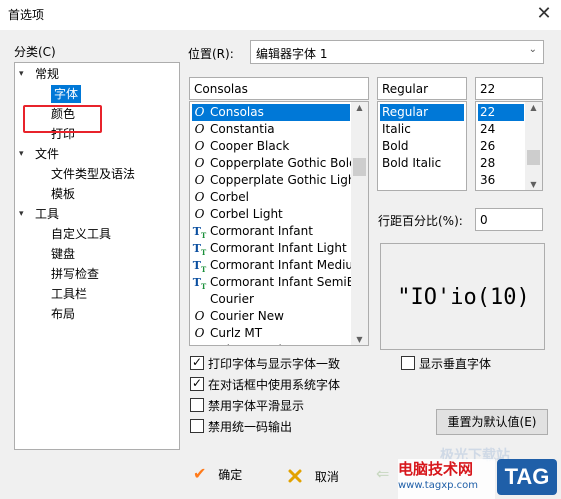 Image resolution: width=561 pixels, height=499 pixels. I want to click on checkbox-label: 在对话框中使用系统字体, so click(274, 385).